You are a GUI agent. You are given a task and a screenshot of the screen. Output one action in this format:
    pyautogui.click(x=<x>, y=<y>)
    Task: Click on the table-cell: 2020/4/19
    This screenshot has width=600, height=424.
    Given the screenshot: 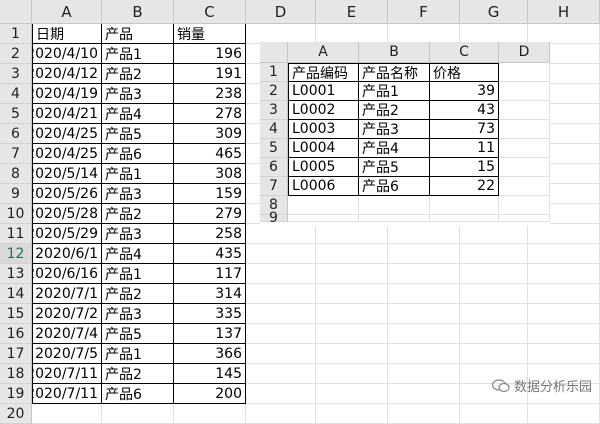 What is the action you would take?
    pyautogui.click(x=67, y=94)
    